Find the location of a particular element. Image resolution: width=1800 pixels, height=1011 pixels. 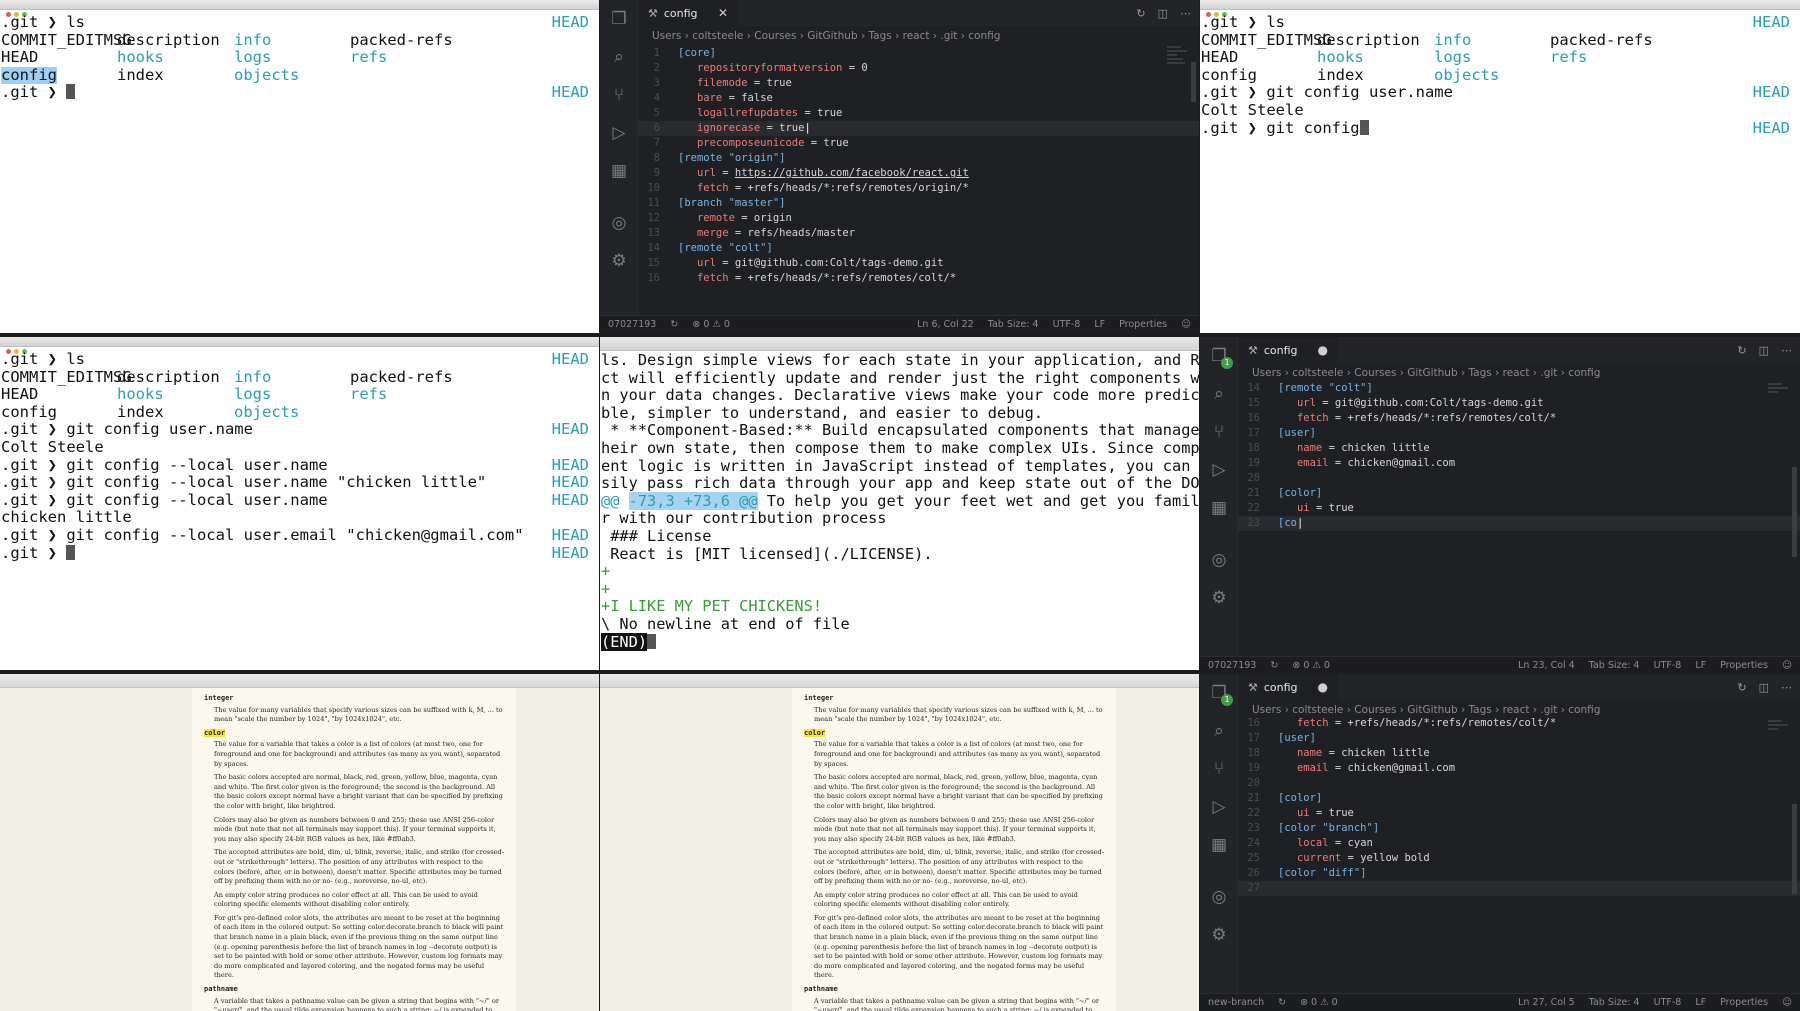

code-line: 4 bare = false is located at coordinates (918, 98).